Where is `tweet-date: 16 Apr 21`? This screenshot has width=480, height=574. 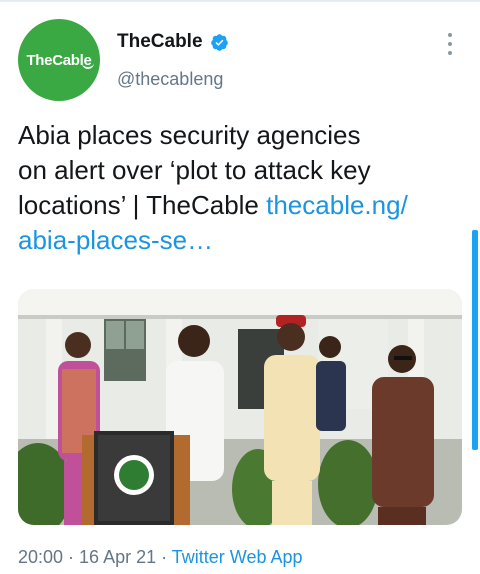 tweet-date: 16 Apr 21 is located at coordinates (117, 557).